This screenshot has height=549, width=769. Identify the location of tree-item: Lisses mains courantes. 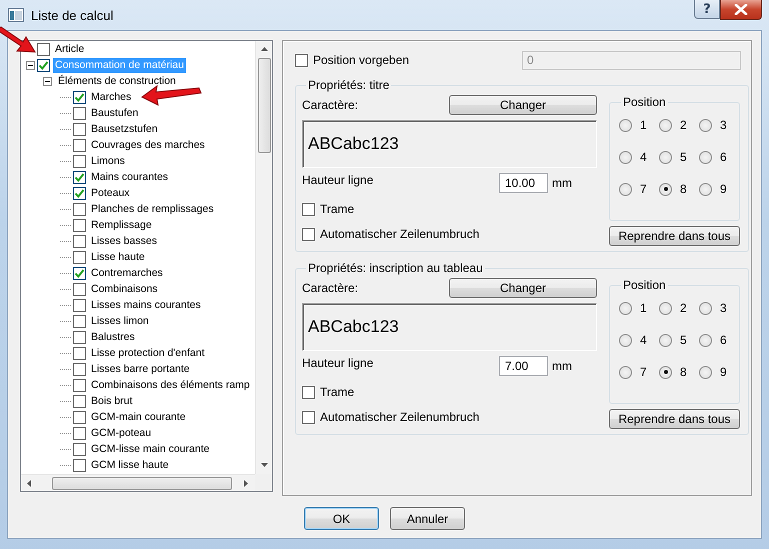
(146, 305).